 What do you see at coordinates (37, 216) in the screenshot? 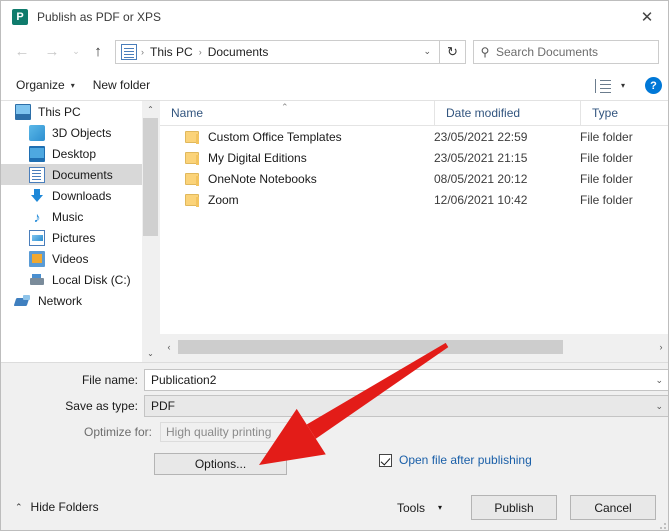
I see `music-icon: ♪` at bounding box center [37, 216].